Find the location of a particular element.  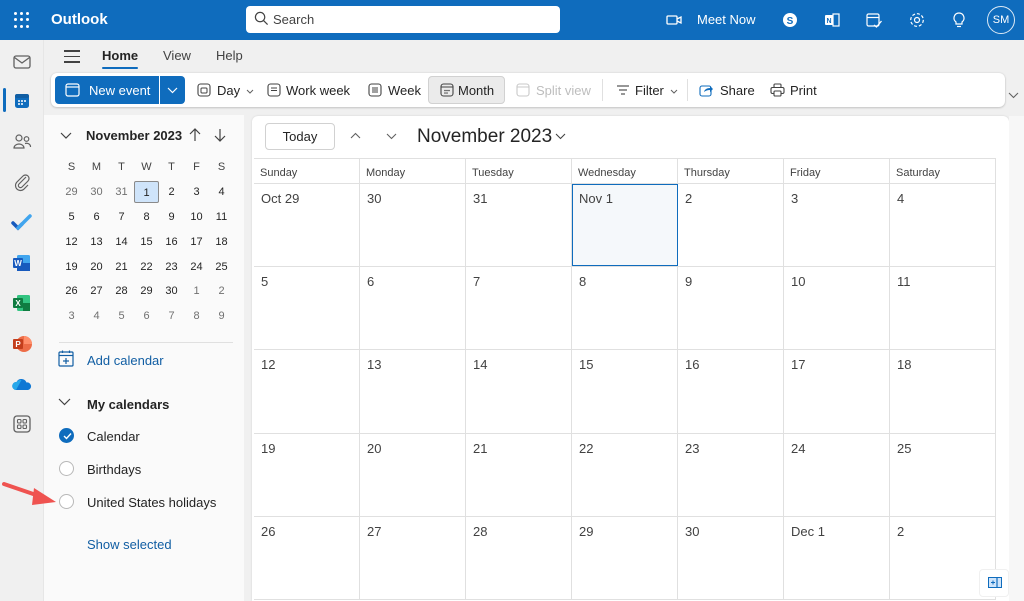

mini-calendar-day: 10 is located at coordinates (196, 217).